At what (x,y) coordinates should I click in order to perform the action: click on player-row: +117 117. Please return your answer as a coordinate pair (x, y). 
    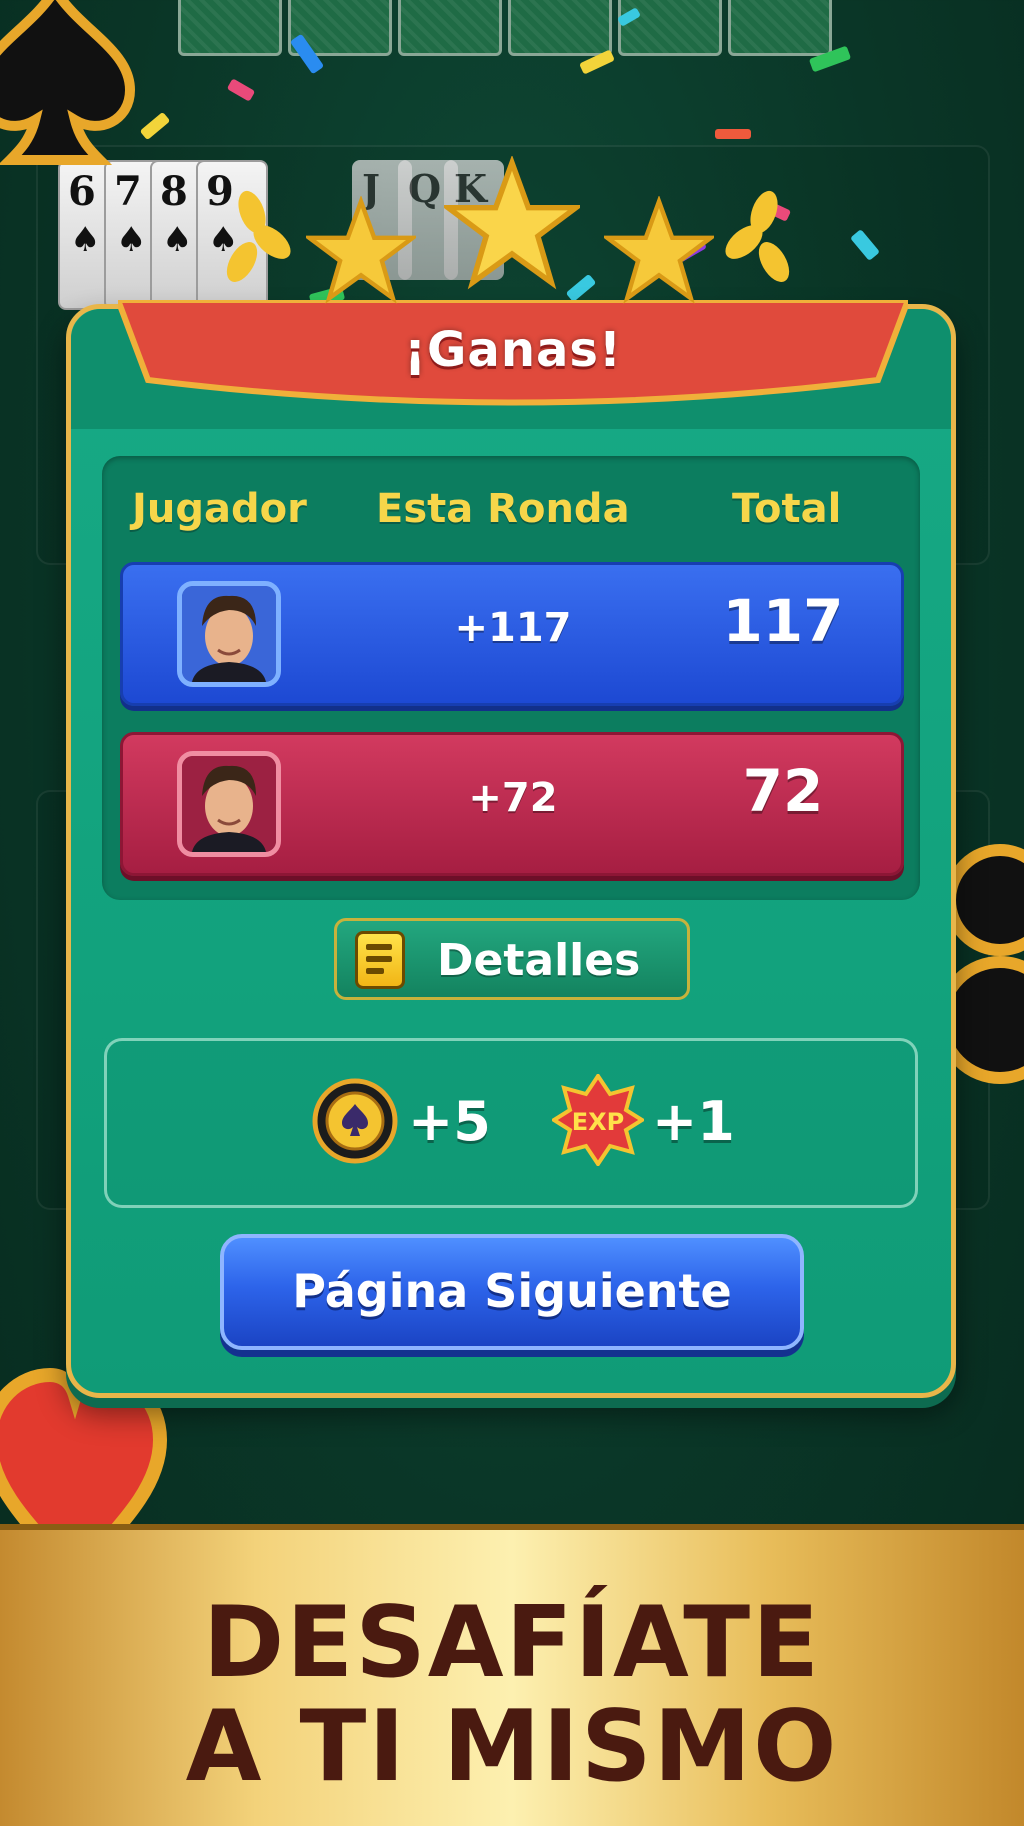
    Looking at the image, I should click on (512, 634).